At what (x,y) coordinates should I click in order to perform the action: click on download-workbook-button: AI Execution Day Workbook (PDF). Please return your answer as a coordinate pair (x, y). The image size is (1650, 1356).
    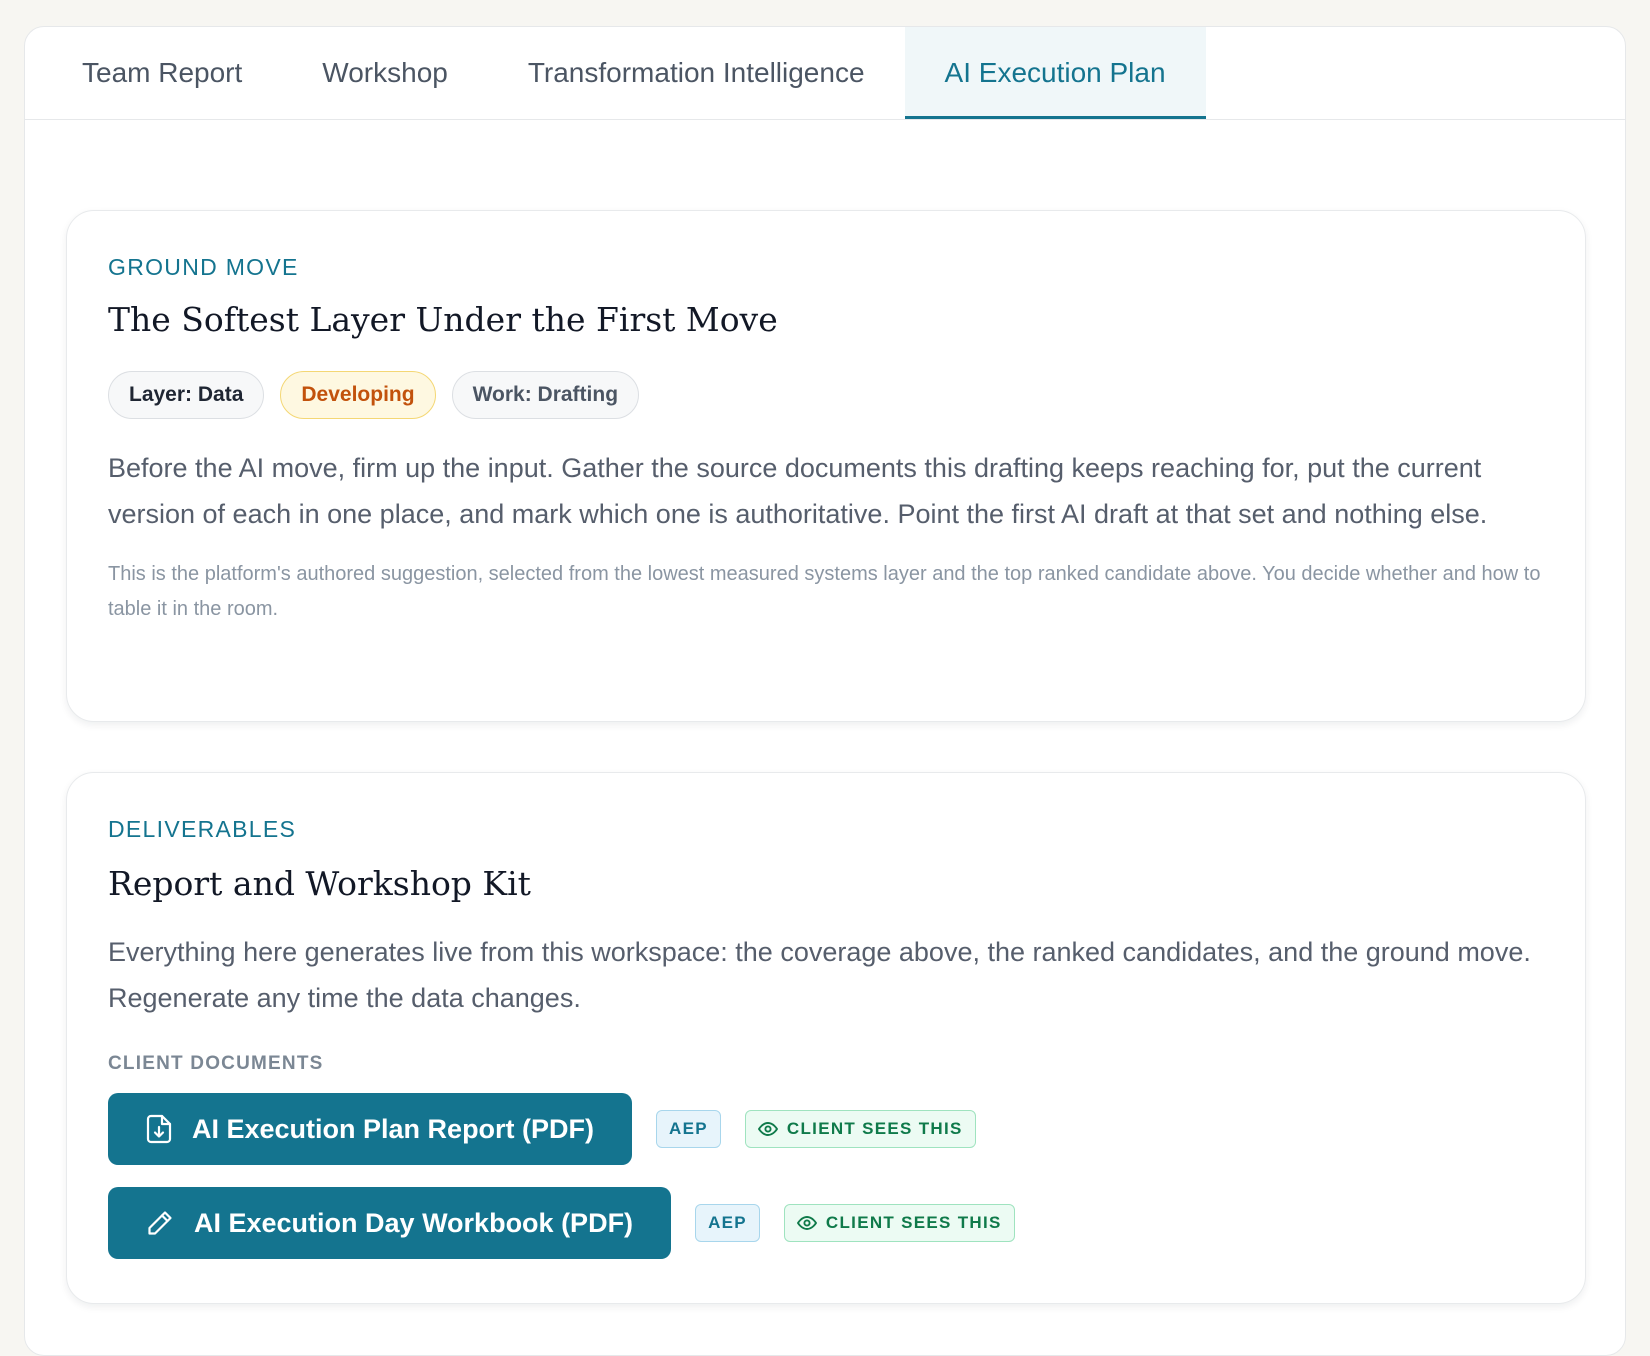
    Looking at the image, I should click on (390, 1223).